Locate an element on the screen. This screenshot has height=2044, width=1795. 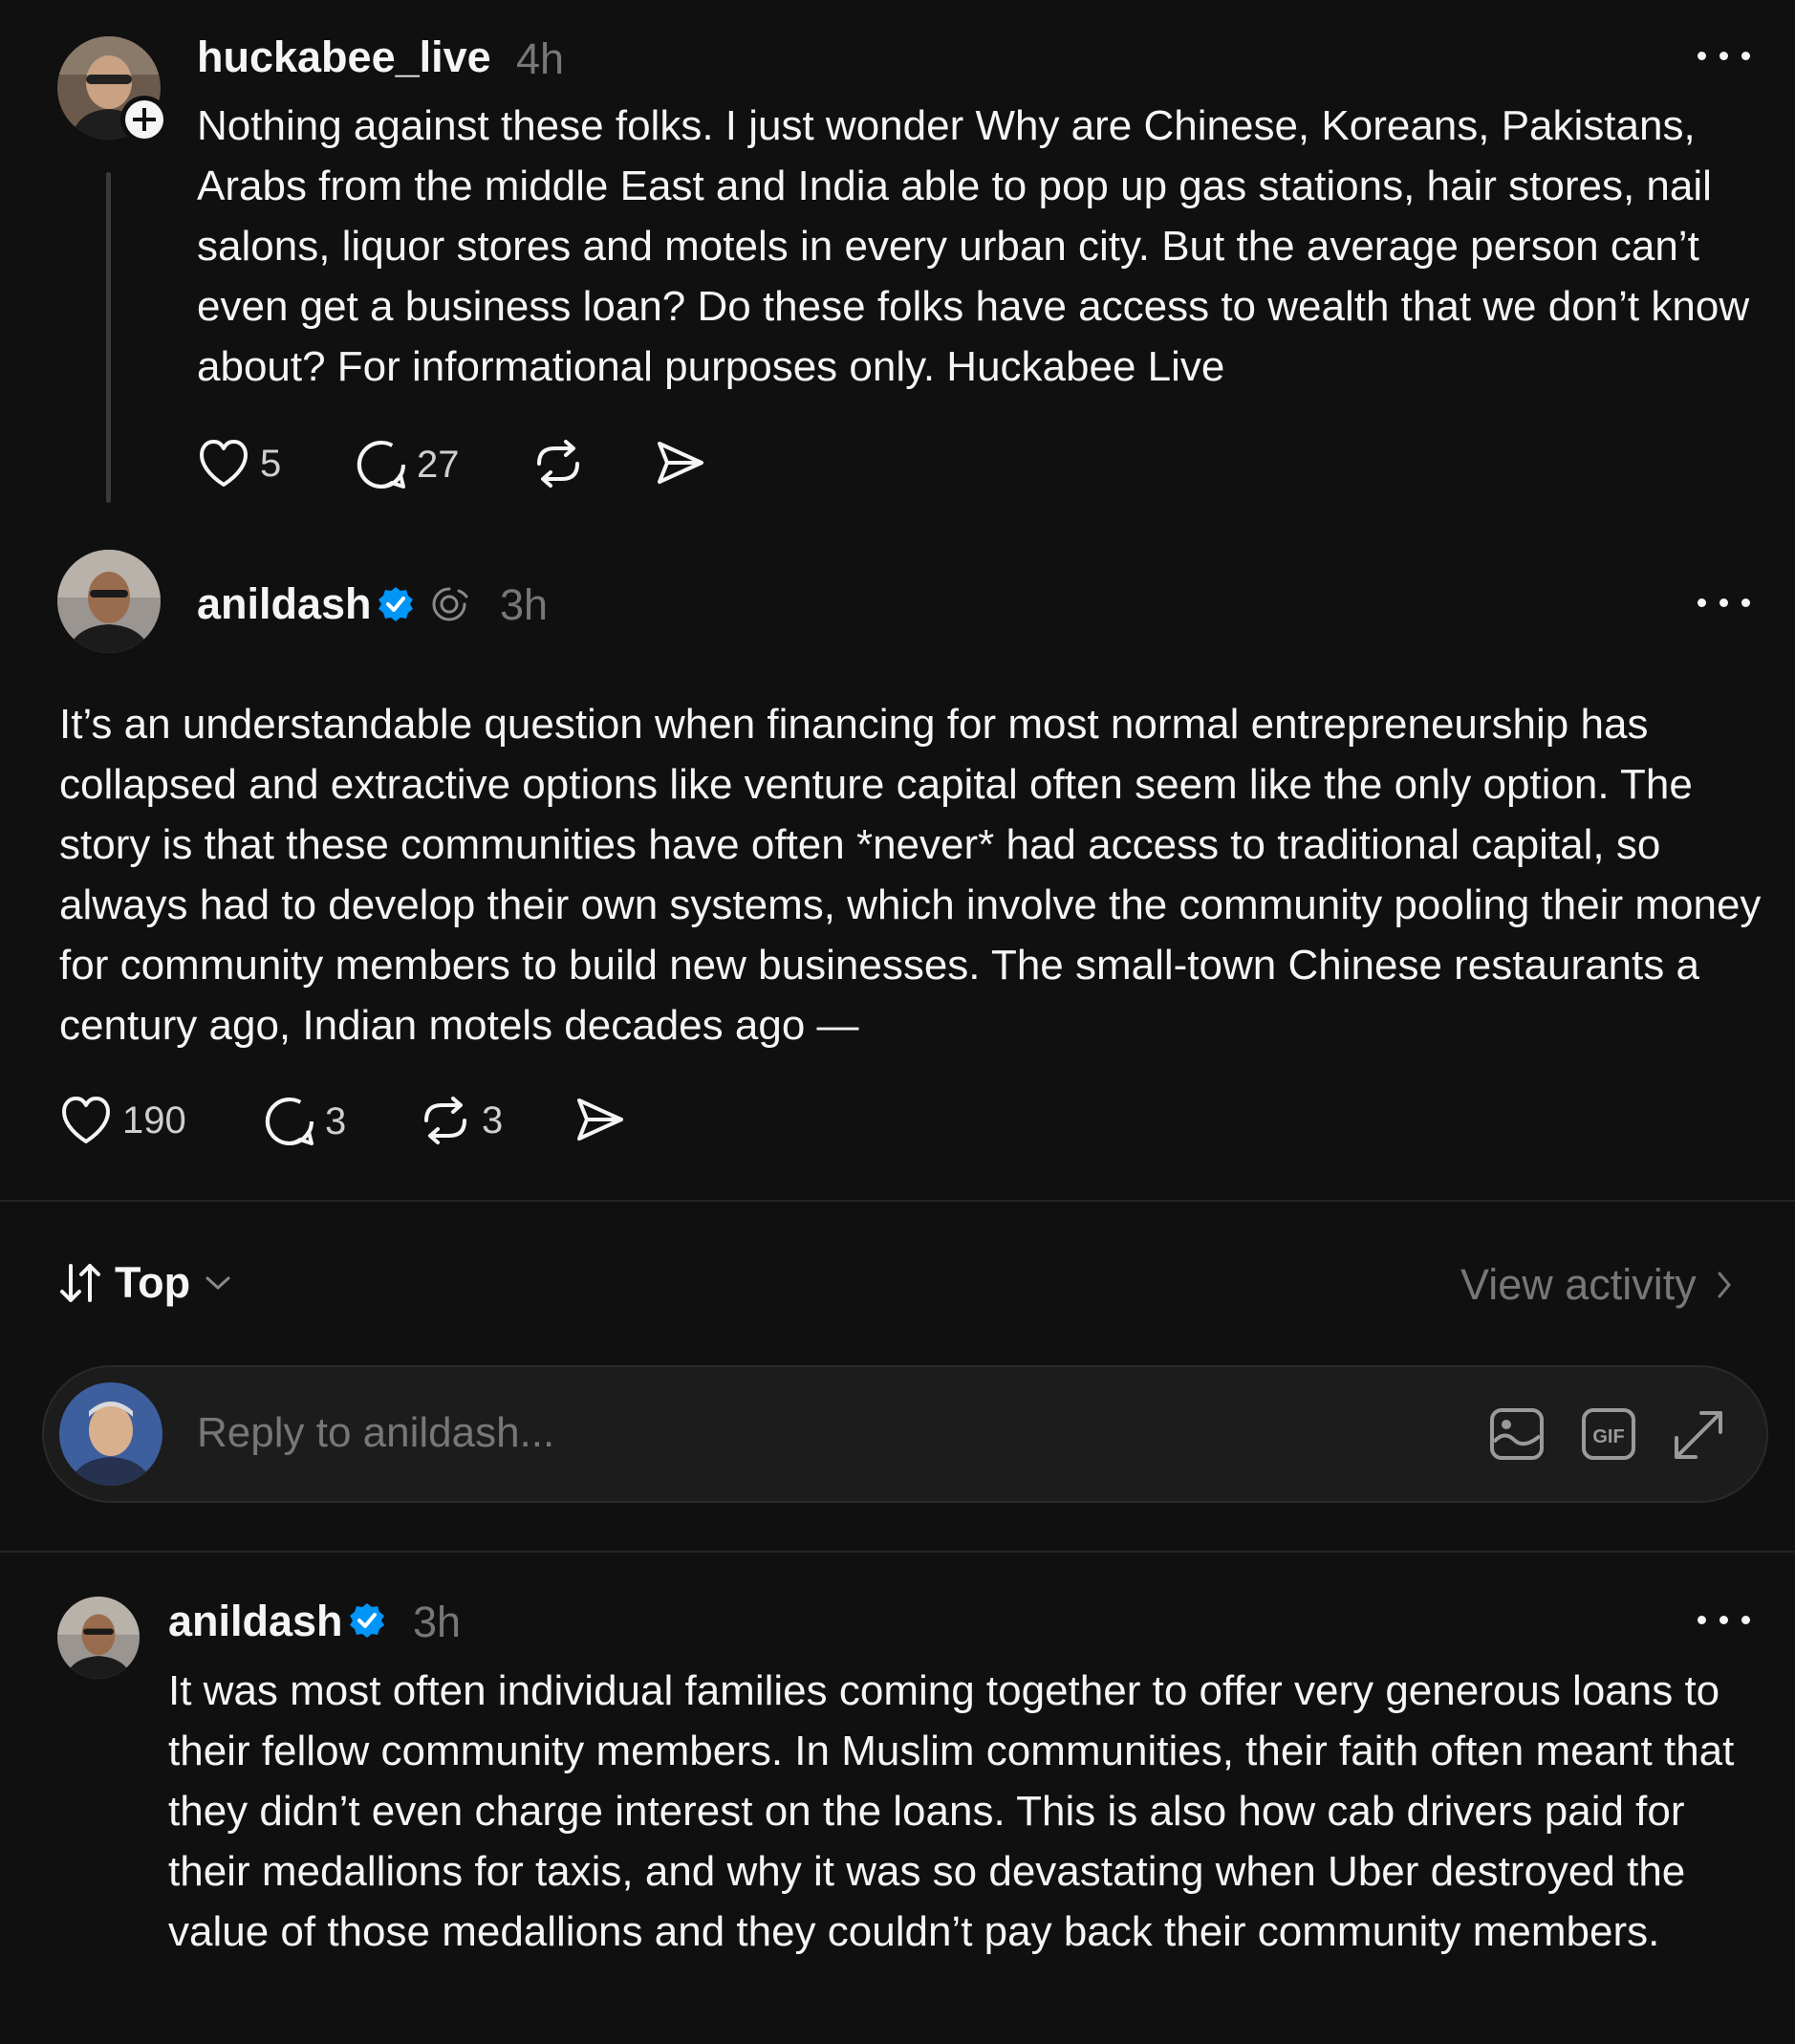
reply1-more-icon is located at coordinates (1724, 1619).